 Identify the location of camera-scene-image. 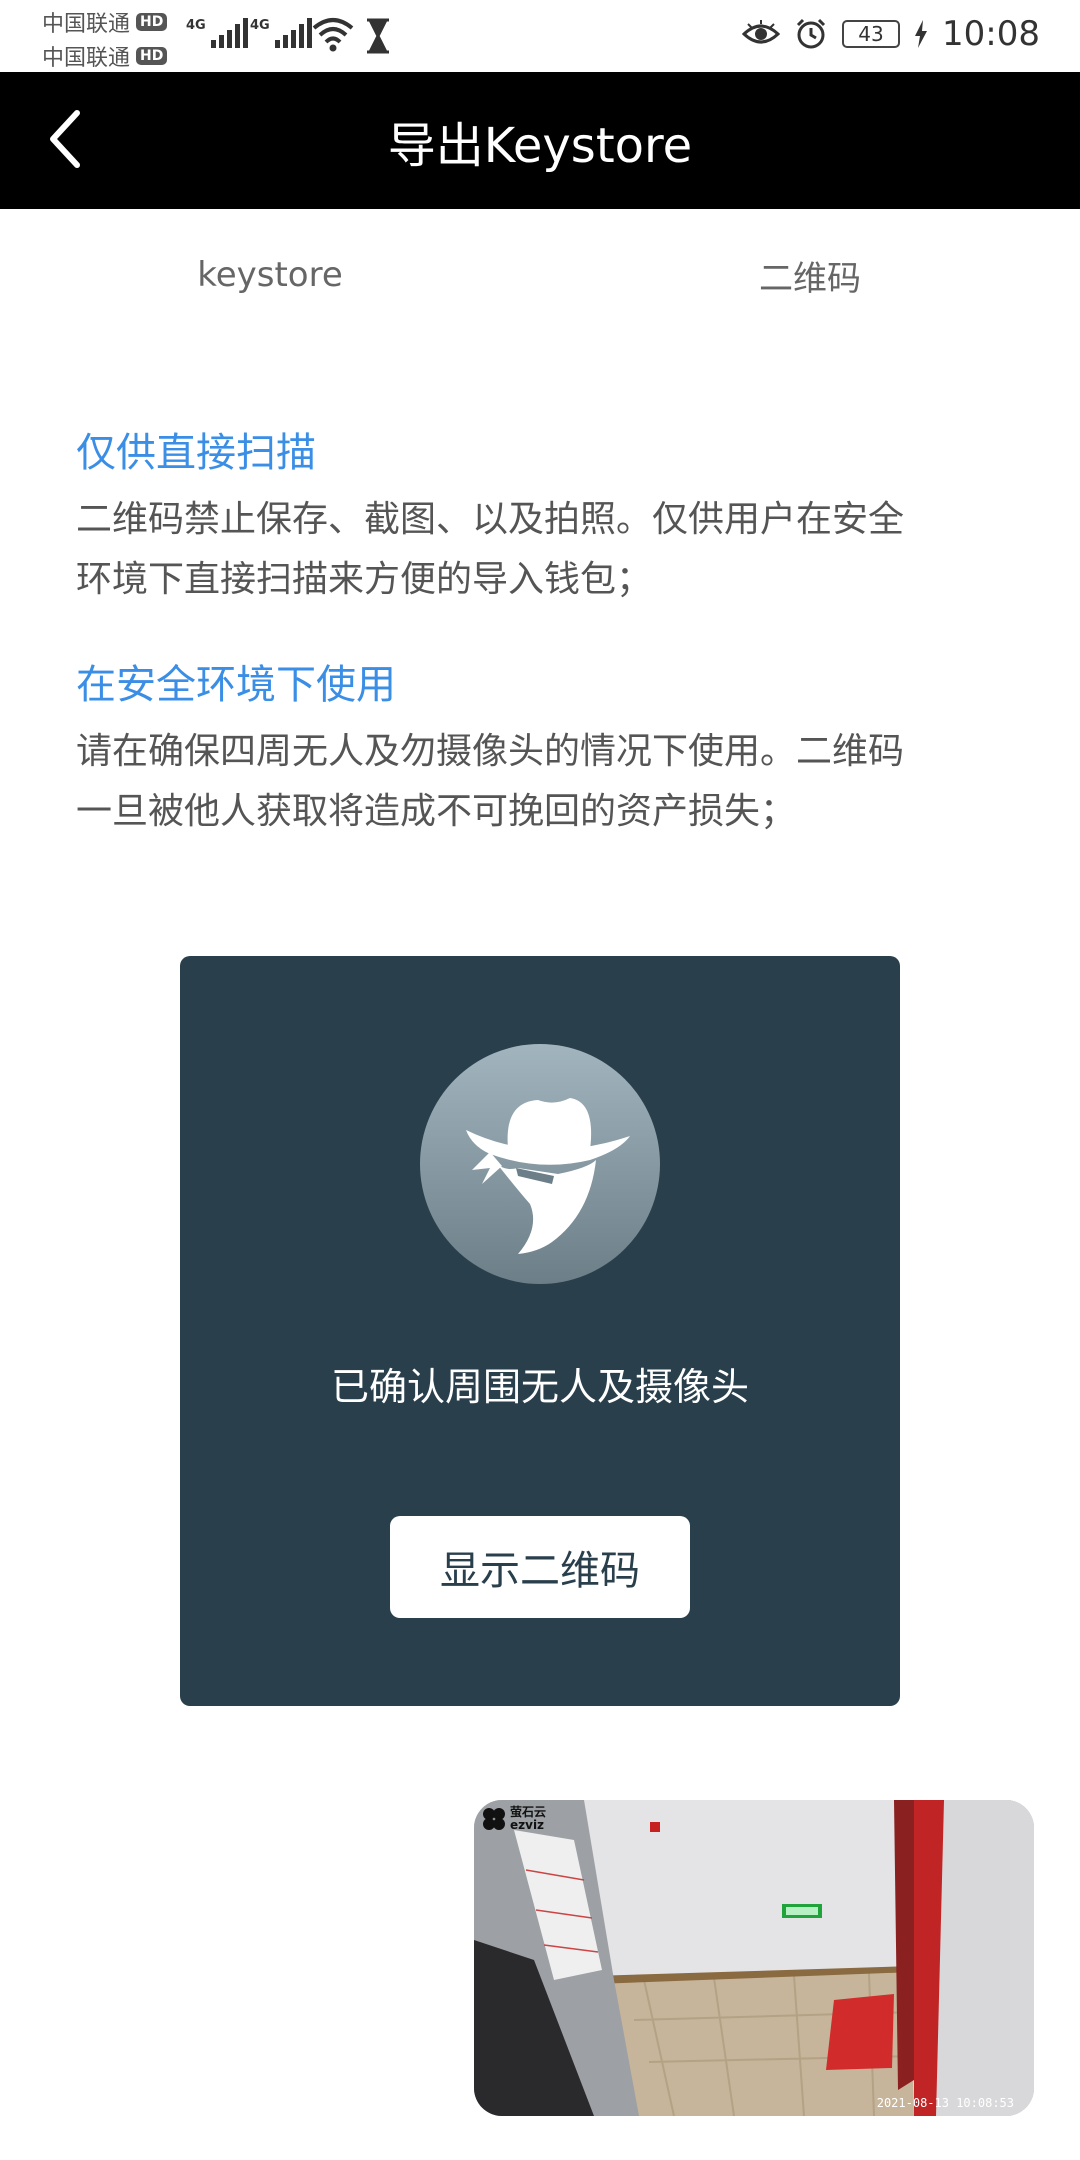
(754, 1958).